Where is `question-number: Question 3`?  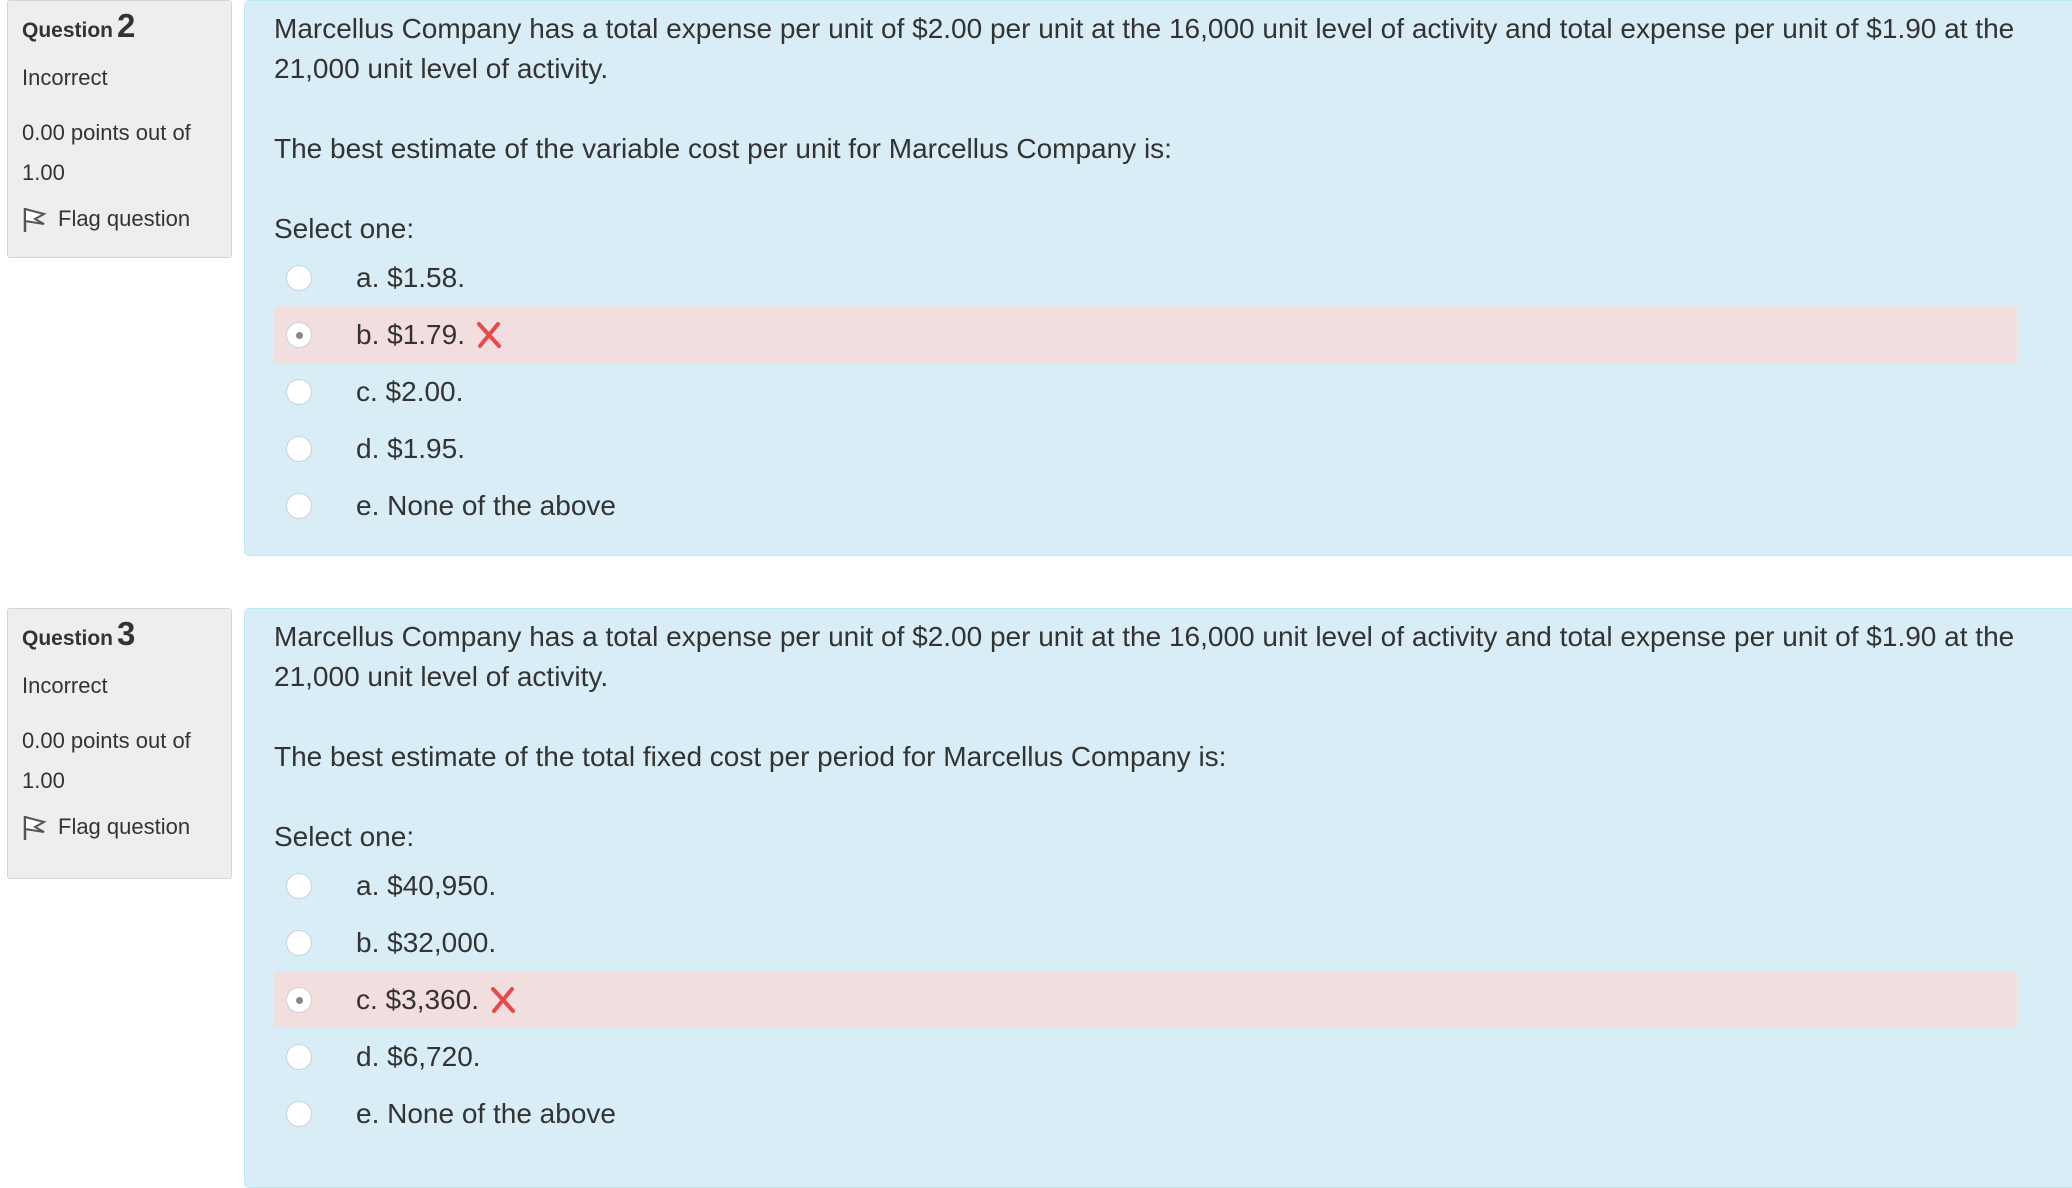 question-number: Question 3 is located at coordinates (119, 634).